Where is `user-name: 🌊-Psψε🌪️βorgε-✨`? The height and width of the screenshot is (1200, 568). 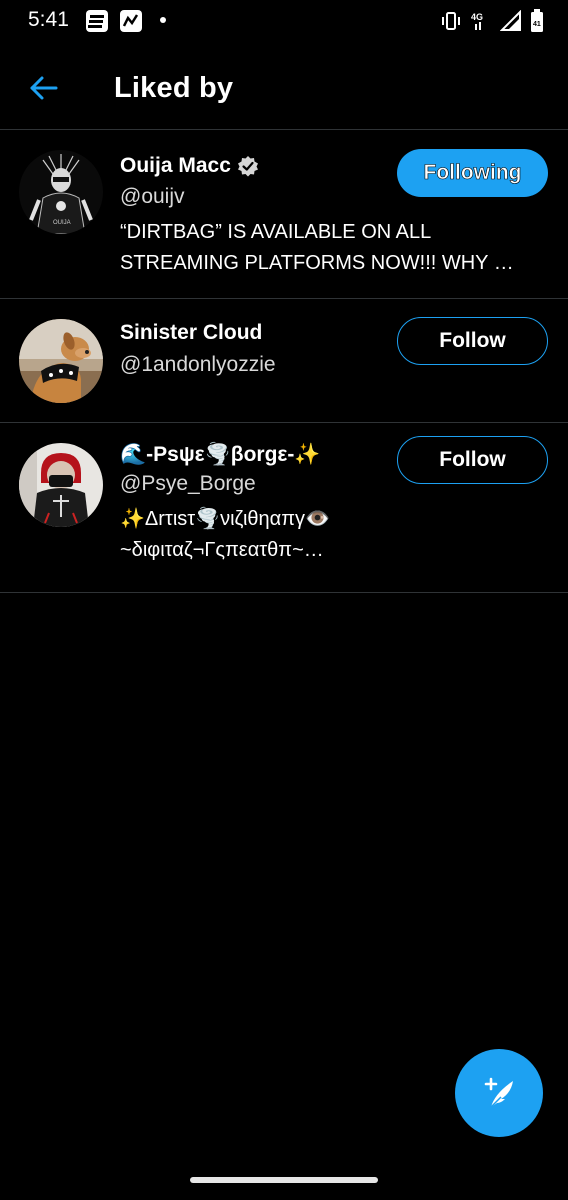
user-name: 🌊-Psψε🌪️βorgε-✨ is located at coordinates (220, 454).